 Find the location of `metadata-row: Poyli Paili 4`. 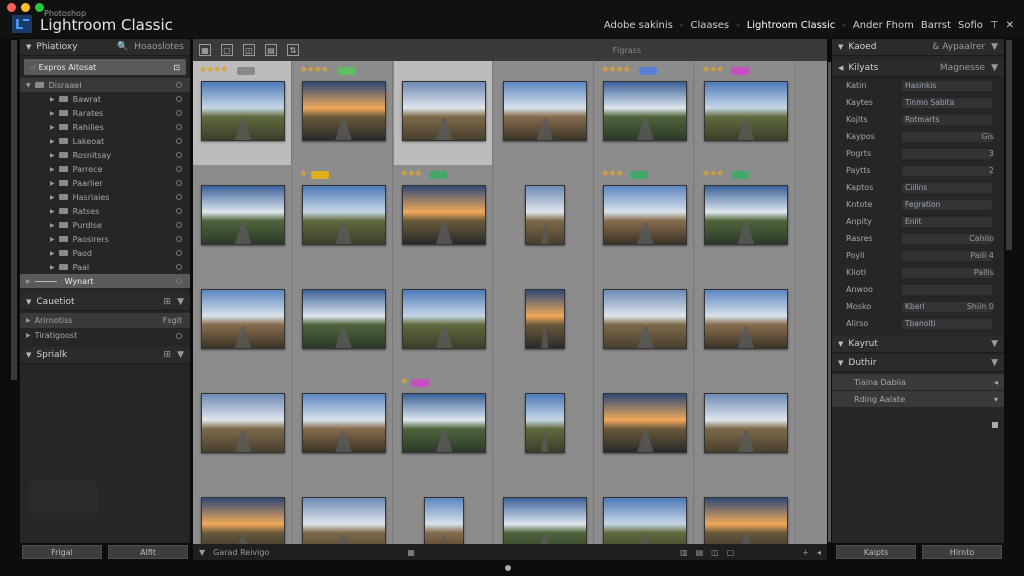

metadata-row: Poyli Paili 4 is located at coordinates (918, 255).